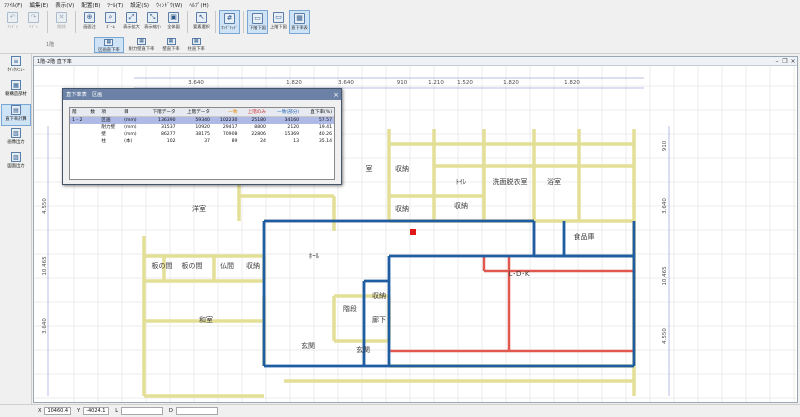 The width and height of the screenshot is (800, 417). What do you see at coordinates (33, 17) in the screenshot?
I see `redo-icon: ↷` at bounding box center [33, 17].